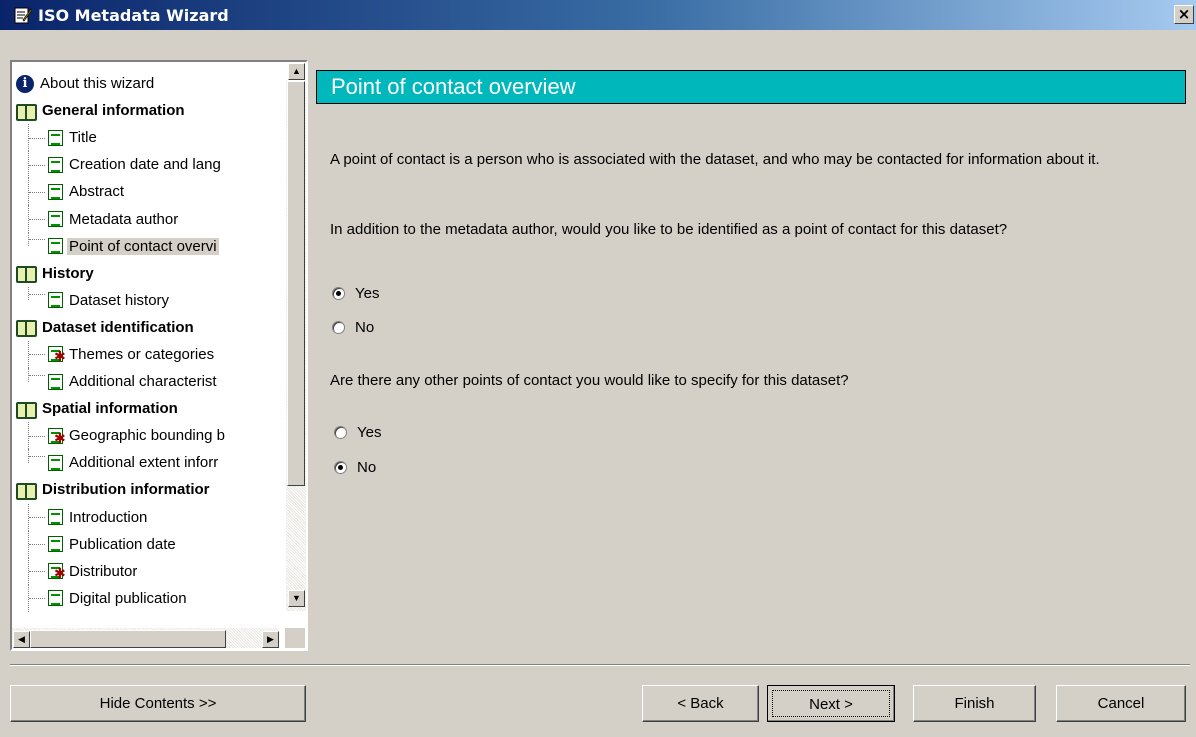  I want to click on q2-yes-radio, so click(340, 432).